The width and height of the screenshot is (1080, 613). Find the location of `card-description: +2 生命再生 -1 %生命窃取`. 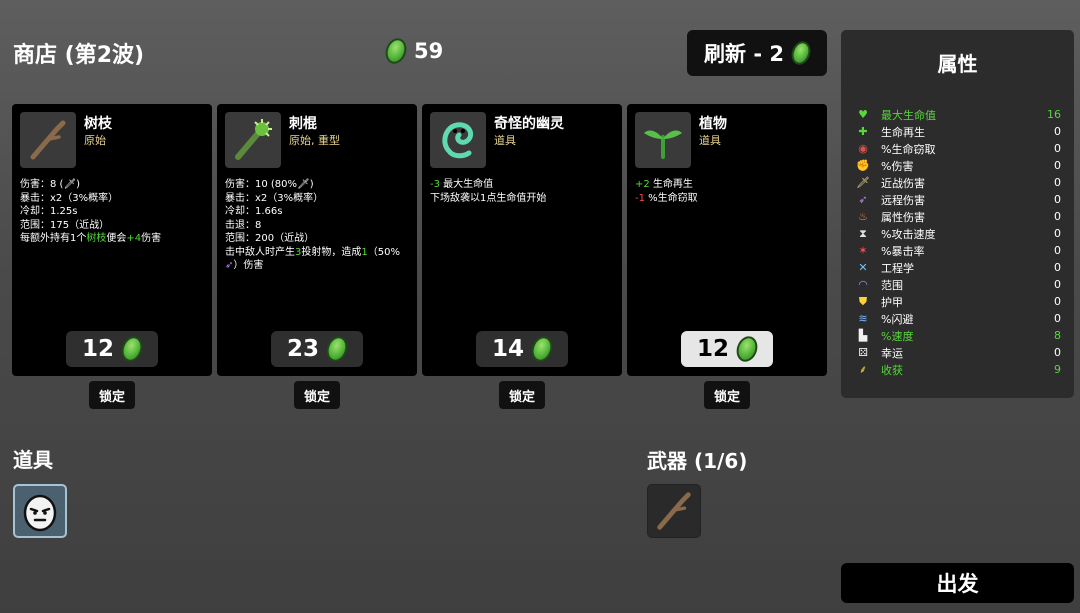

card-description: +2 生命再生 -1 %生命窃取 is located at coordinates (666, 191).